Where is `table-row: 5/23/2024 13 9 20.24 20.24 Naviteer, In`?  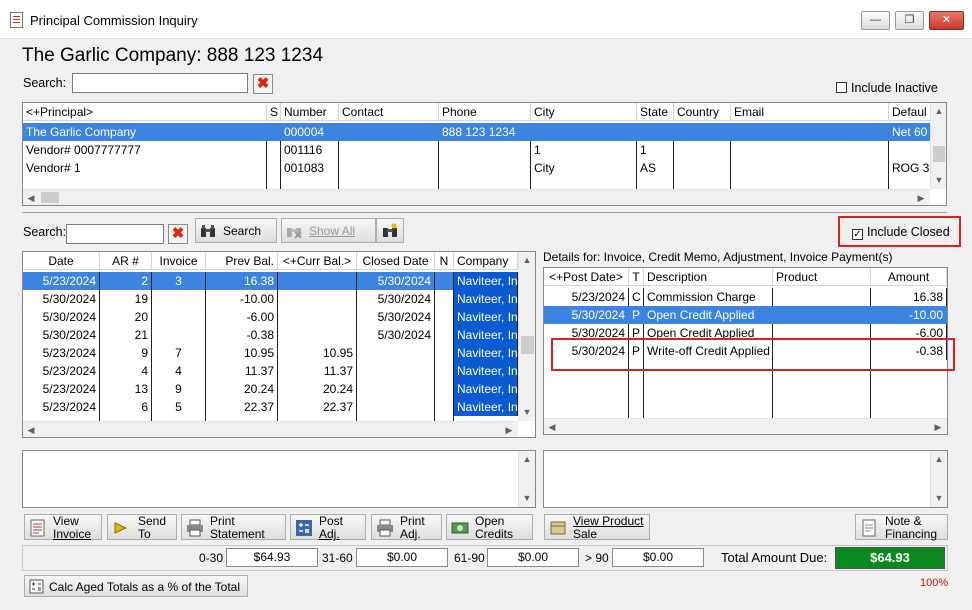
table-row: 5/23/2024 13 9 20.24 20.24 Naviteer, In is located at coordinates (270, 389).